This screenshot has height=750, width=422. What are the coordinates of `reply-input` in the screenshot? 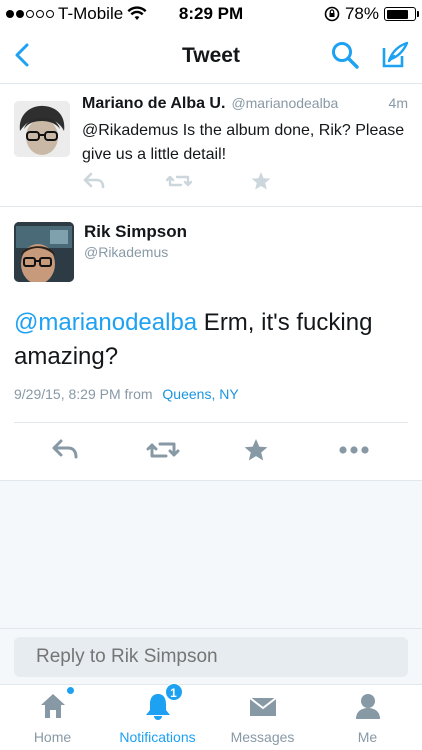 It's located at (211, 657).